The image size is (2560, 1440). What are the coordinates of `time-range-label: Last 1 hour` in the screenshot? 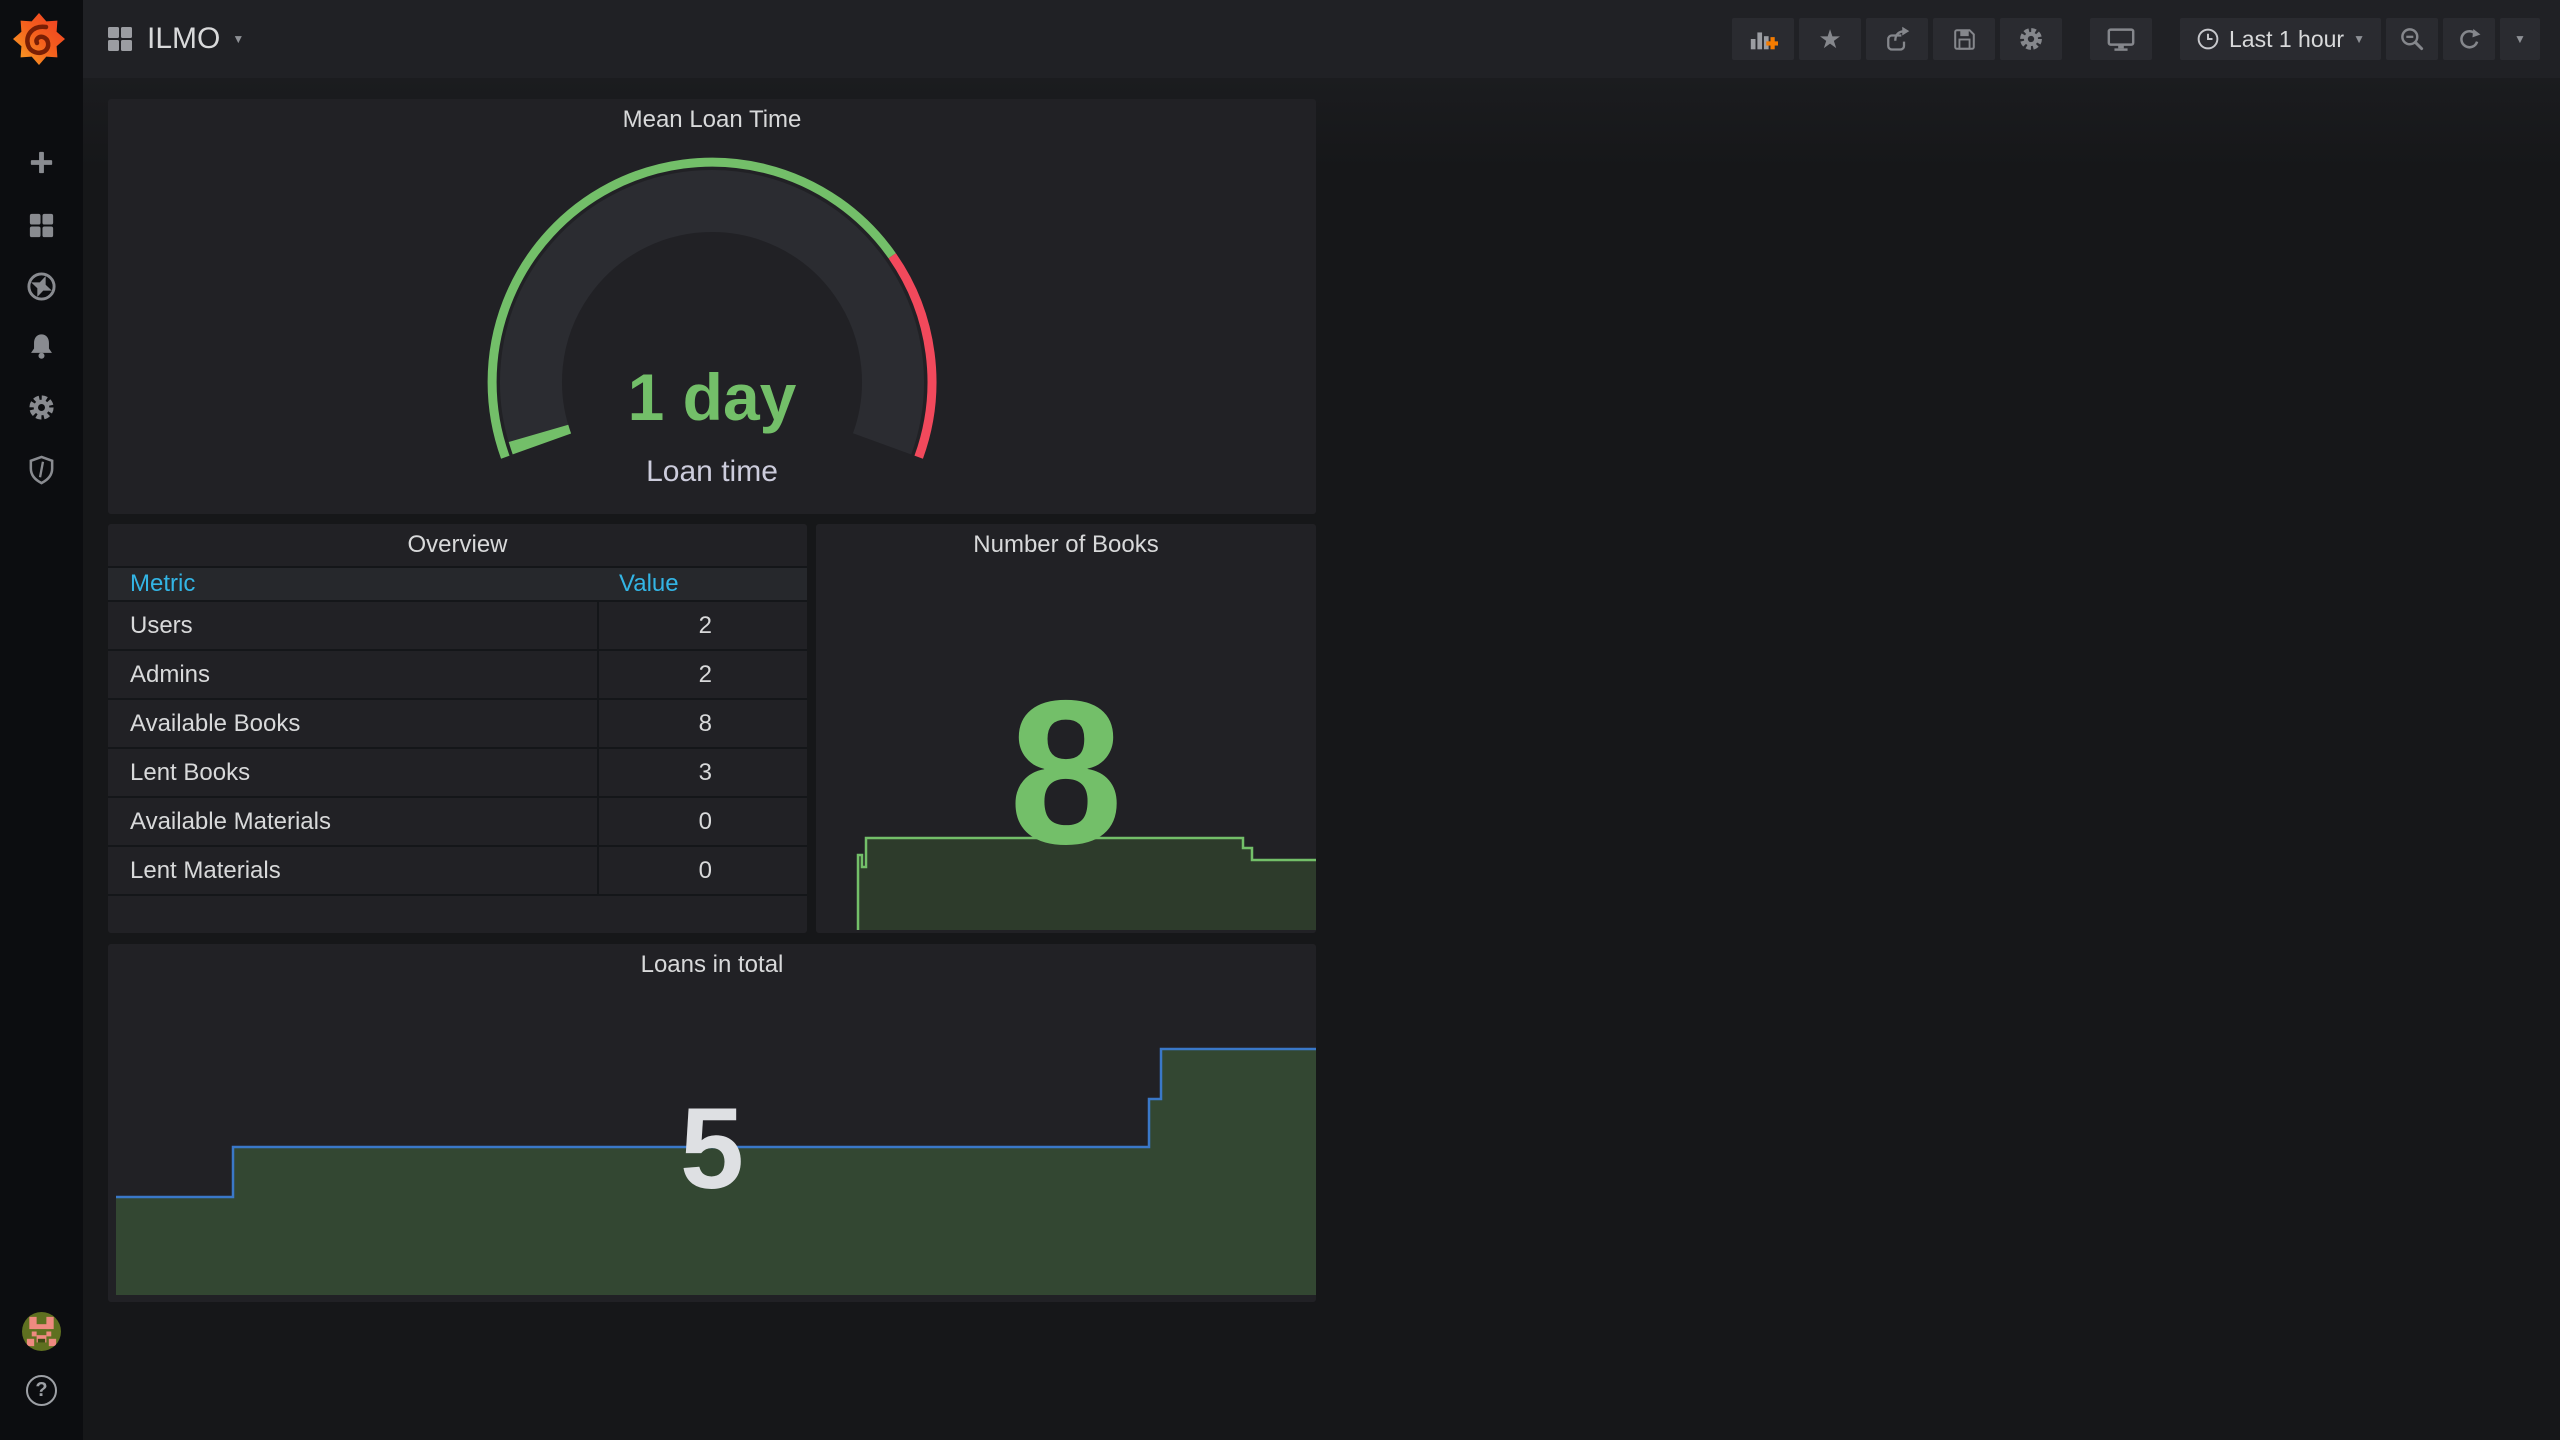 It's located at (2287, 38).